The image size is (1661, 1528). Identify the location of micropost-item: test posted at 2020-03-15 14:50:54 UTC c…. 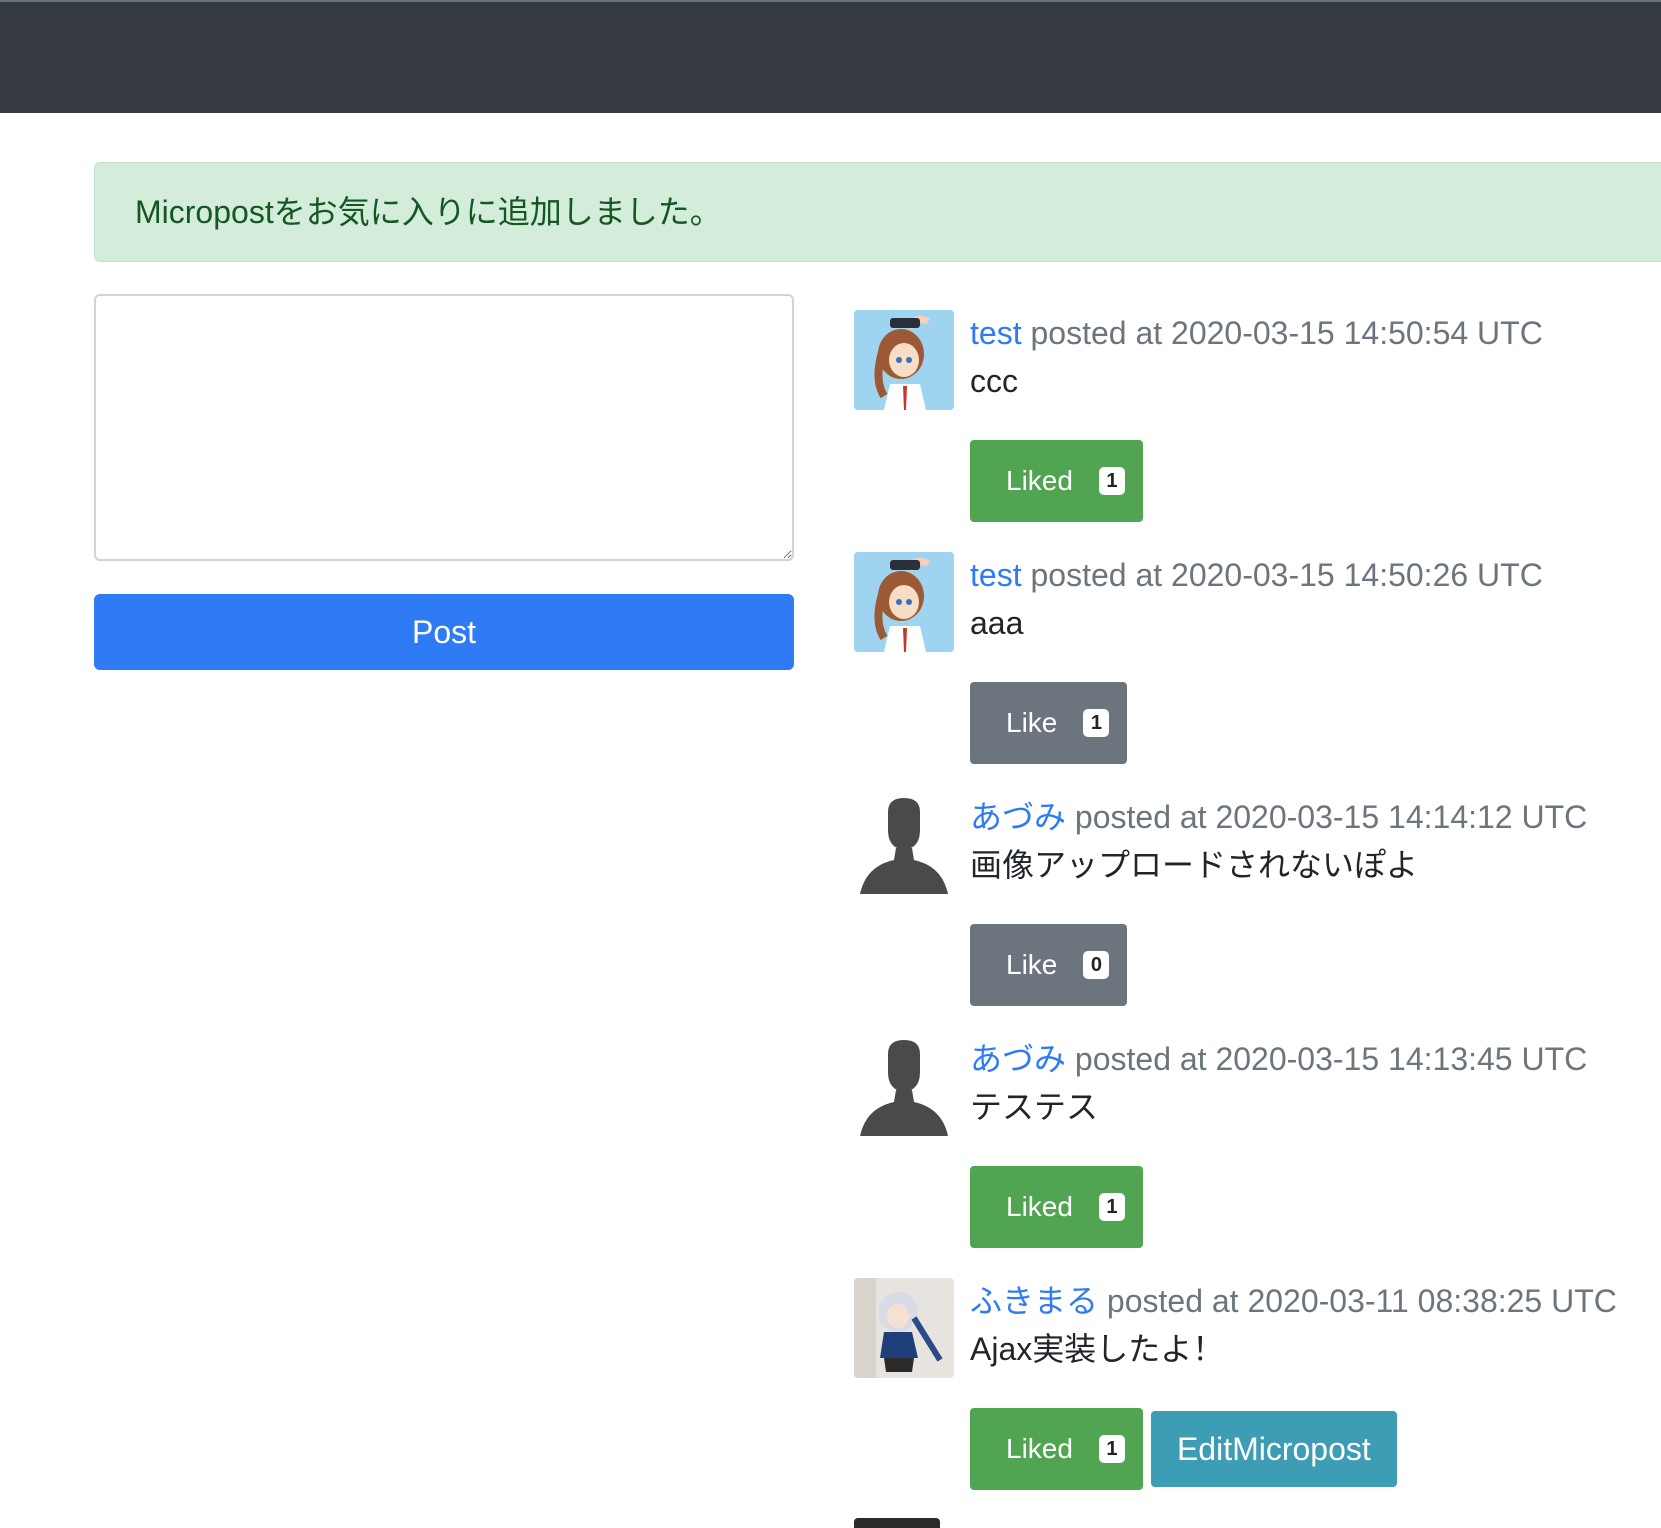
(1257, 431).